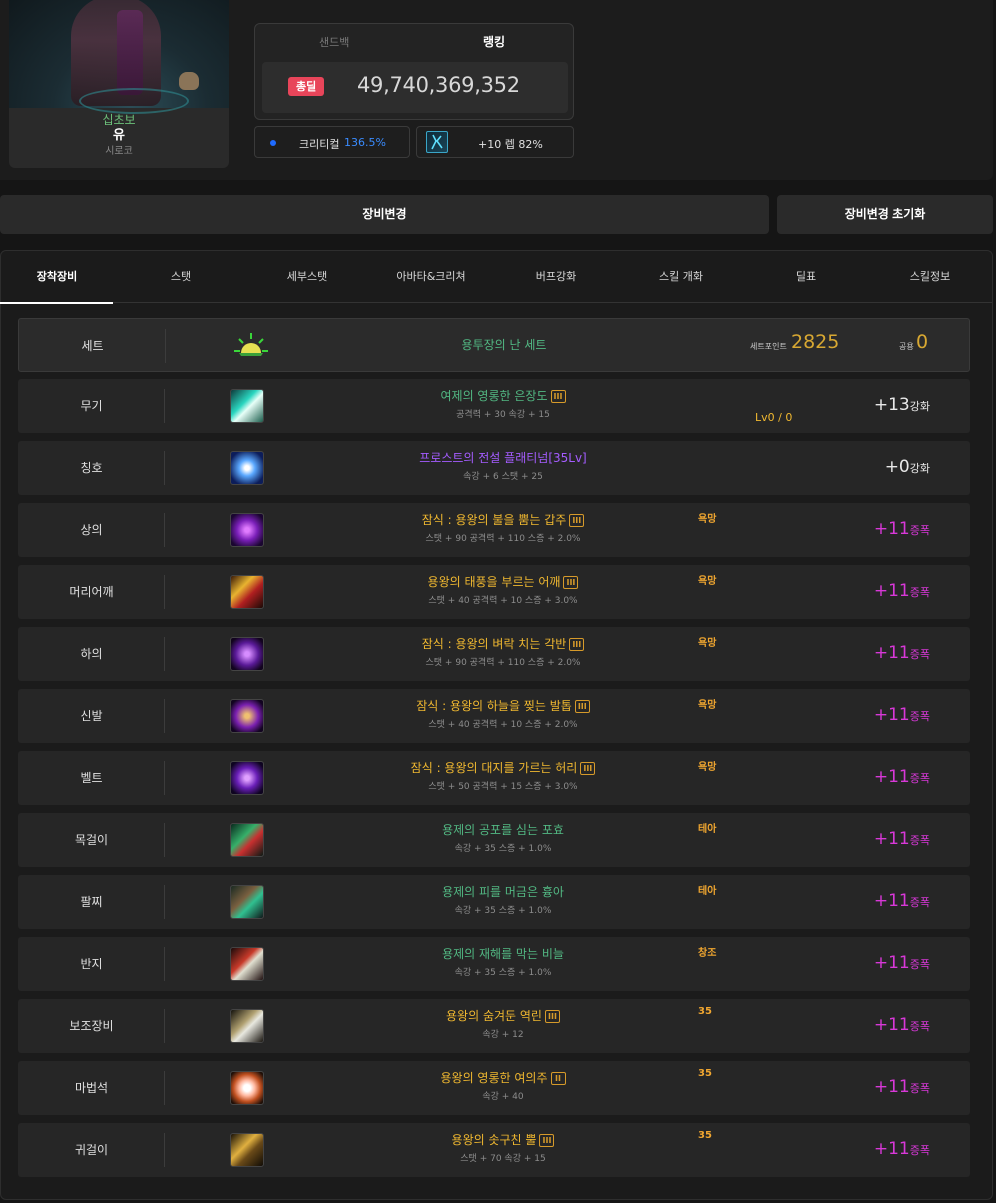 The image size is (996, 1203). I want to click on slot-label: 목걸이, so click(91, 840).